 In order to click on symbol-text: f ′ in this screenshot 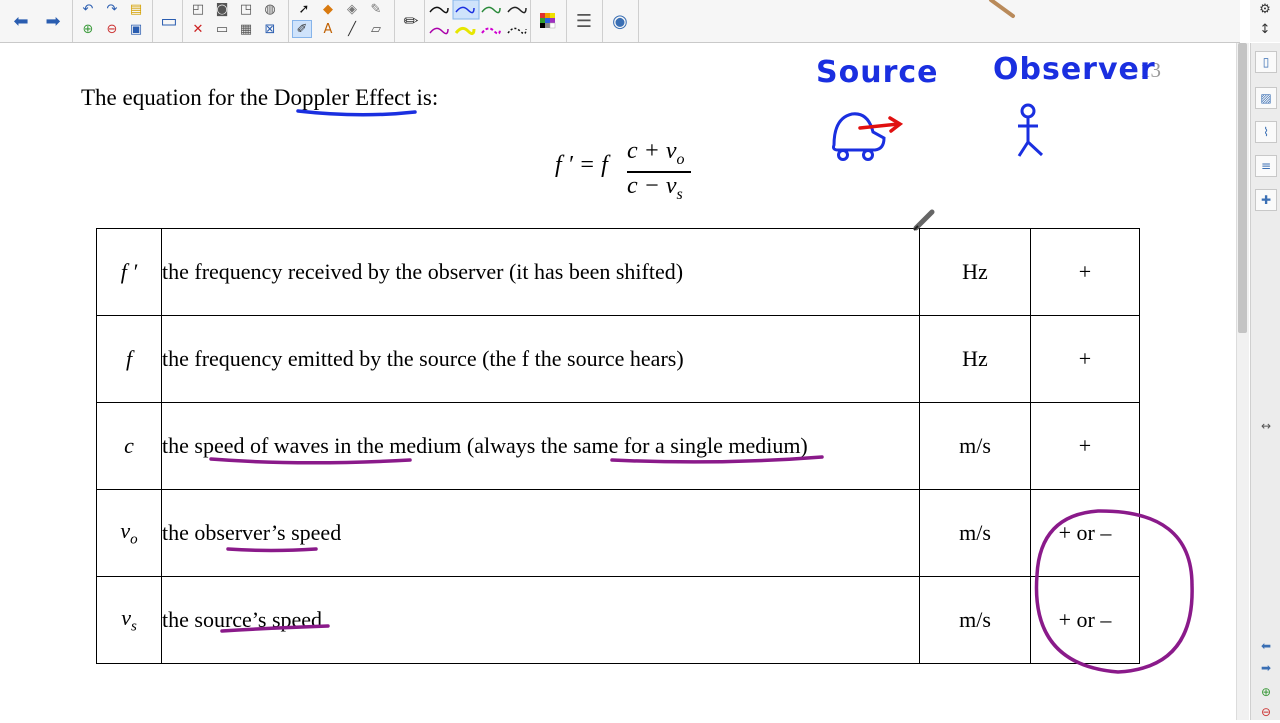, I will do `click(129, 271)`.